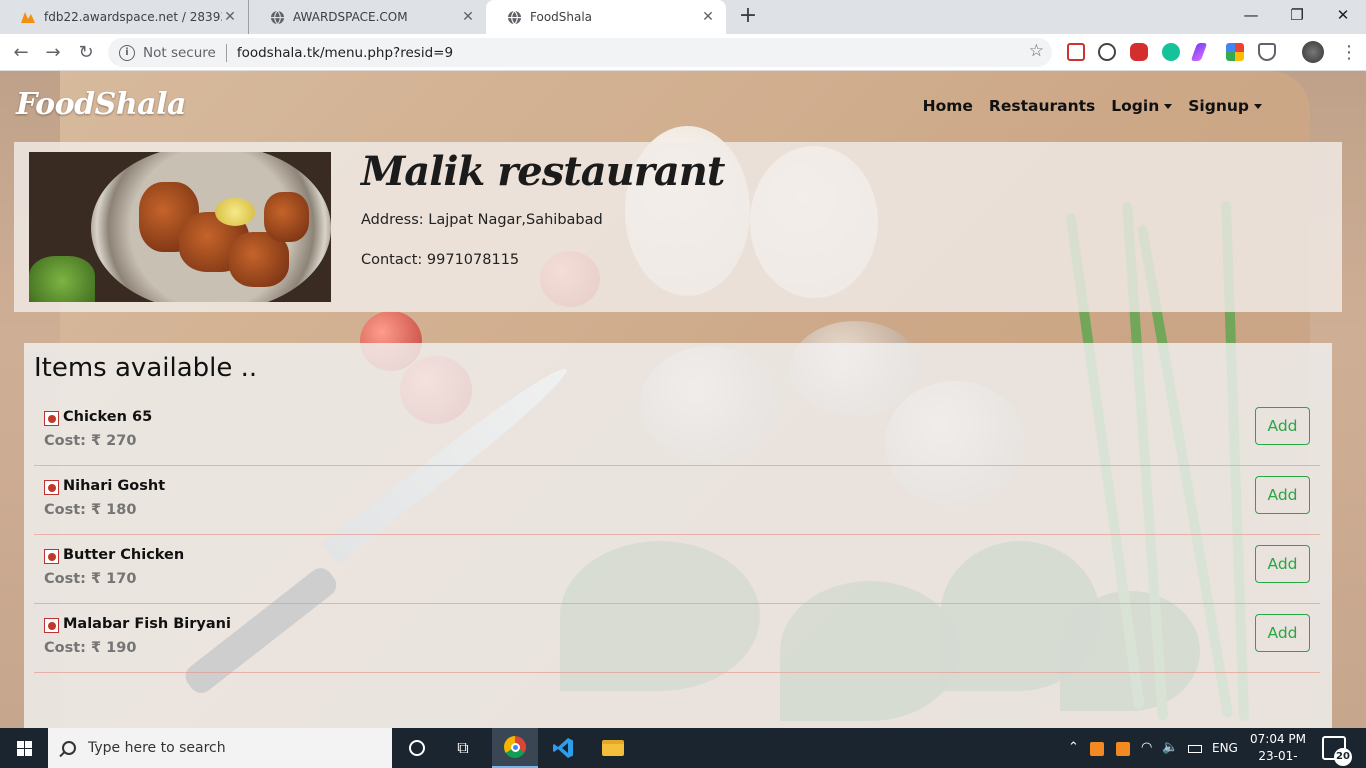 The width and height of the screenshot is (1366, 768). Describe the element at coordinates (124, 555) in the screenshot. I see `item-name: Butter Chicken` at that location.